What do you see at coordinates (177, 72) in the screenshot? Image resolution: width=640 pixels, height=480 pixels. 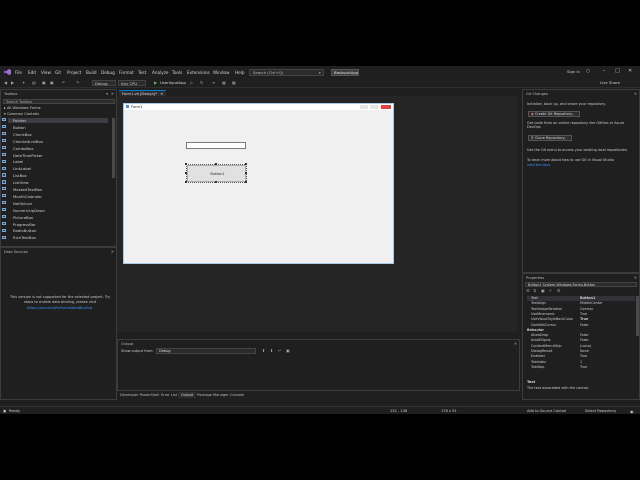 I see `menu-tools: Tools` at bounding box center [177, 72].